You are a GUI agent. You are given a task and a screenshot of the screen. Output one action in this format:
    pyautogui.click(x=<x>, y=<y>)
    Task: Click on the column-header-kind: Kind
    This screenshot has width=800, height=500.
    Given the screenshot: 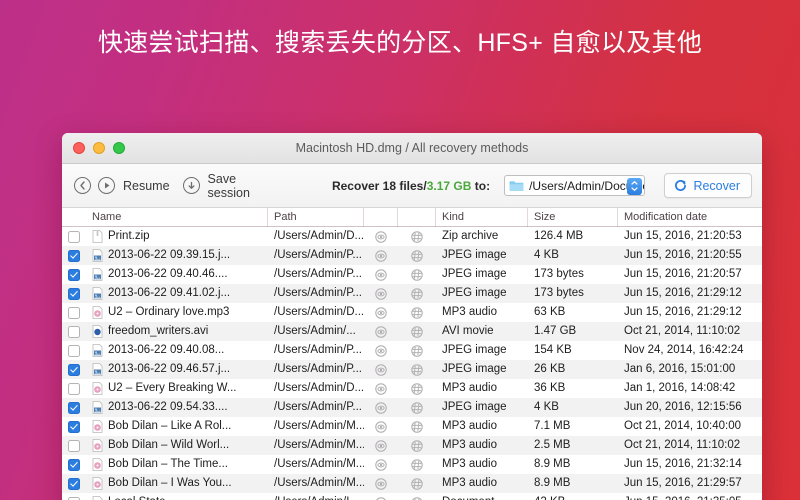 What is the action you would take?
    pyautogui.click(x=482, y=217)
    